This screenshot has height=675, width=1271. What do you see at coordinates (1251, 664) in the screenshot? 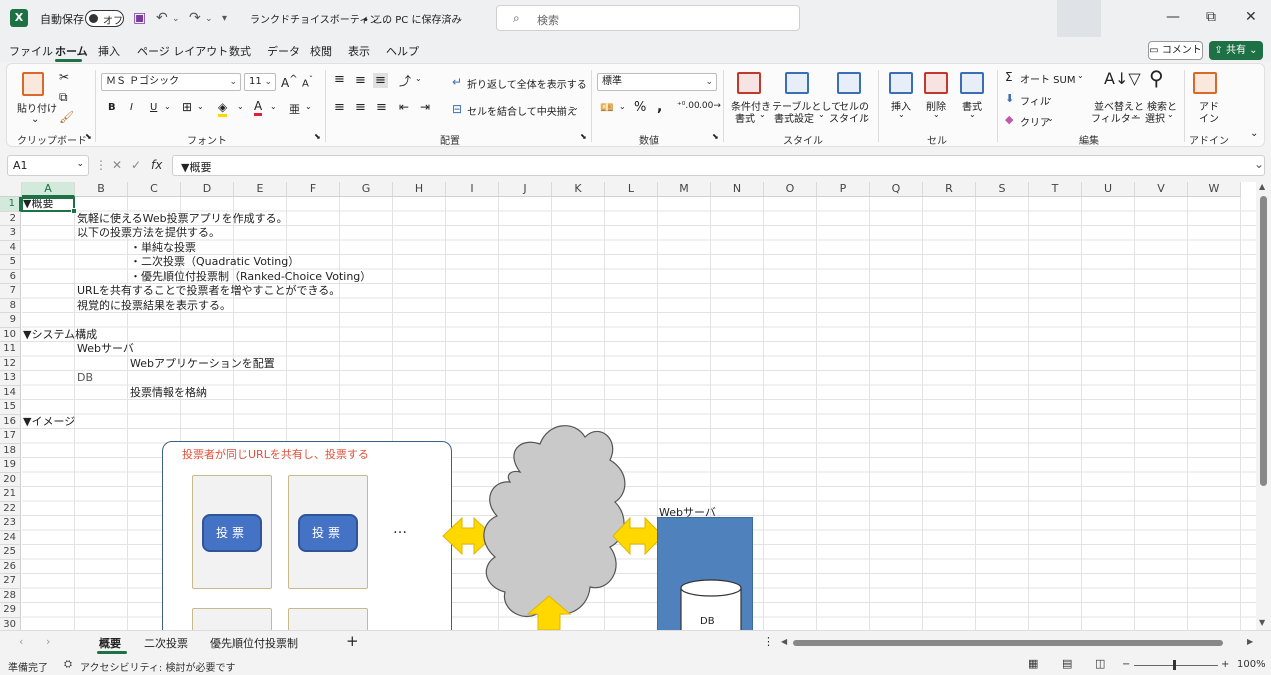
I see `zoom-level: 100%` at bounding box center [1251, 664].